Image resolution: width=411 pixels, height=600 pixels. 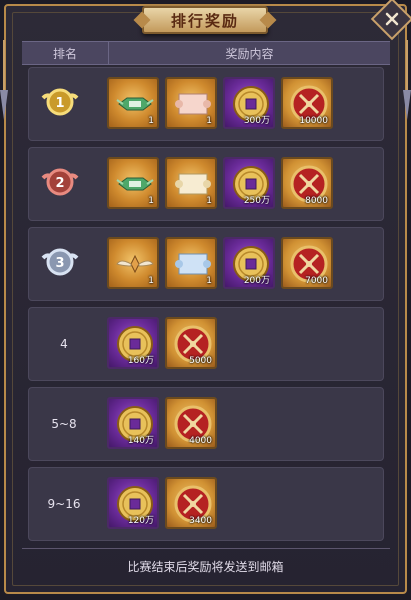 What do you see at coordinates (220, 183) in the screenshot?
I see `reward-items: 1 1 250万 8000` at bounding box center [220, 183].